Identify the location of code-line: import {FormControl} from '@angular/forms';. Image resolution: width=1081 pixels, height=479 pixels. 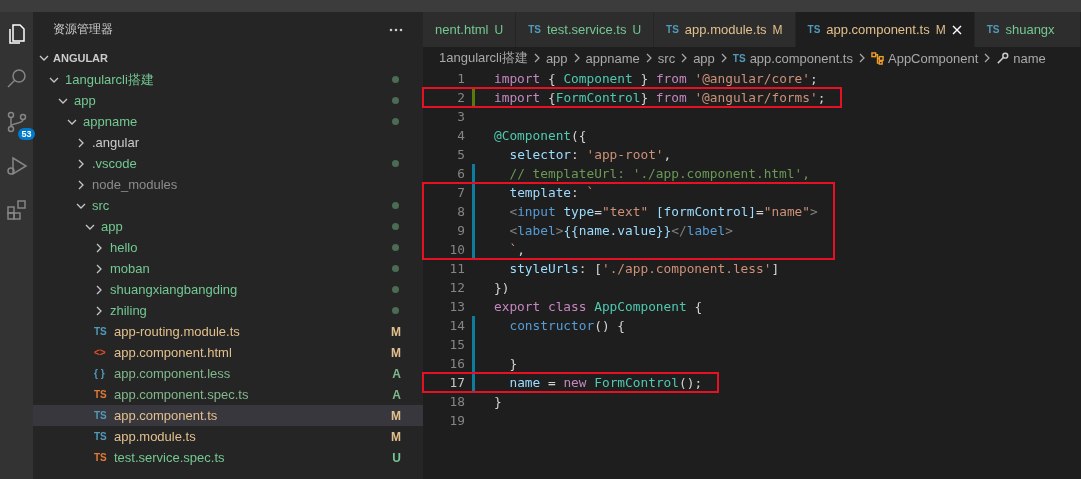
(660, 97).